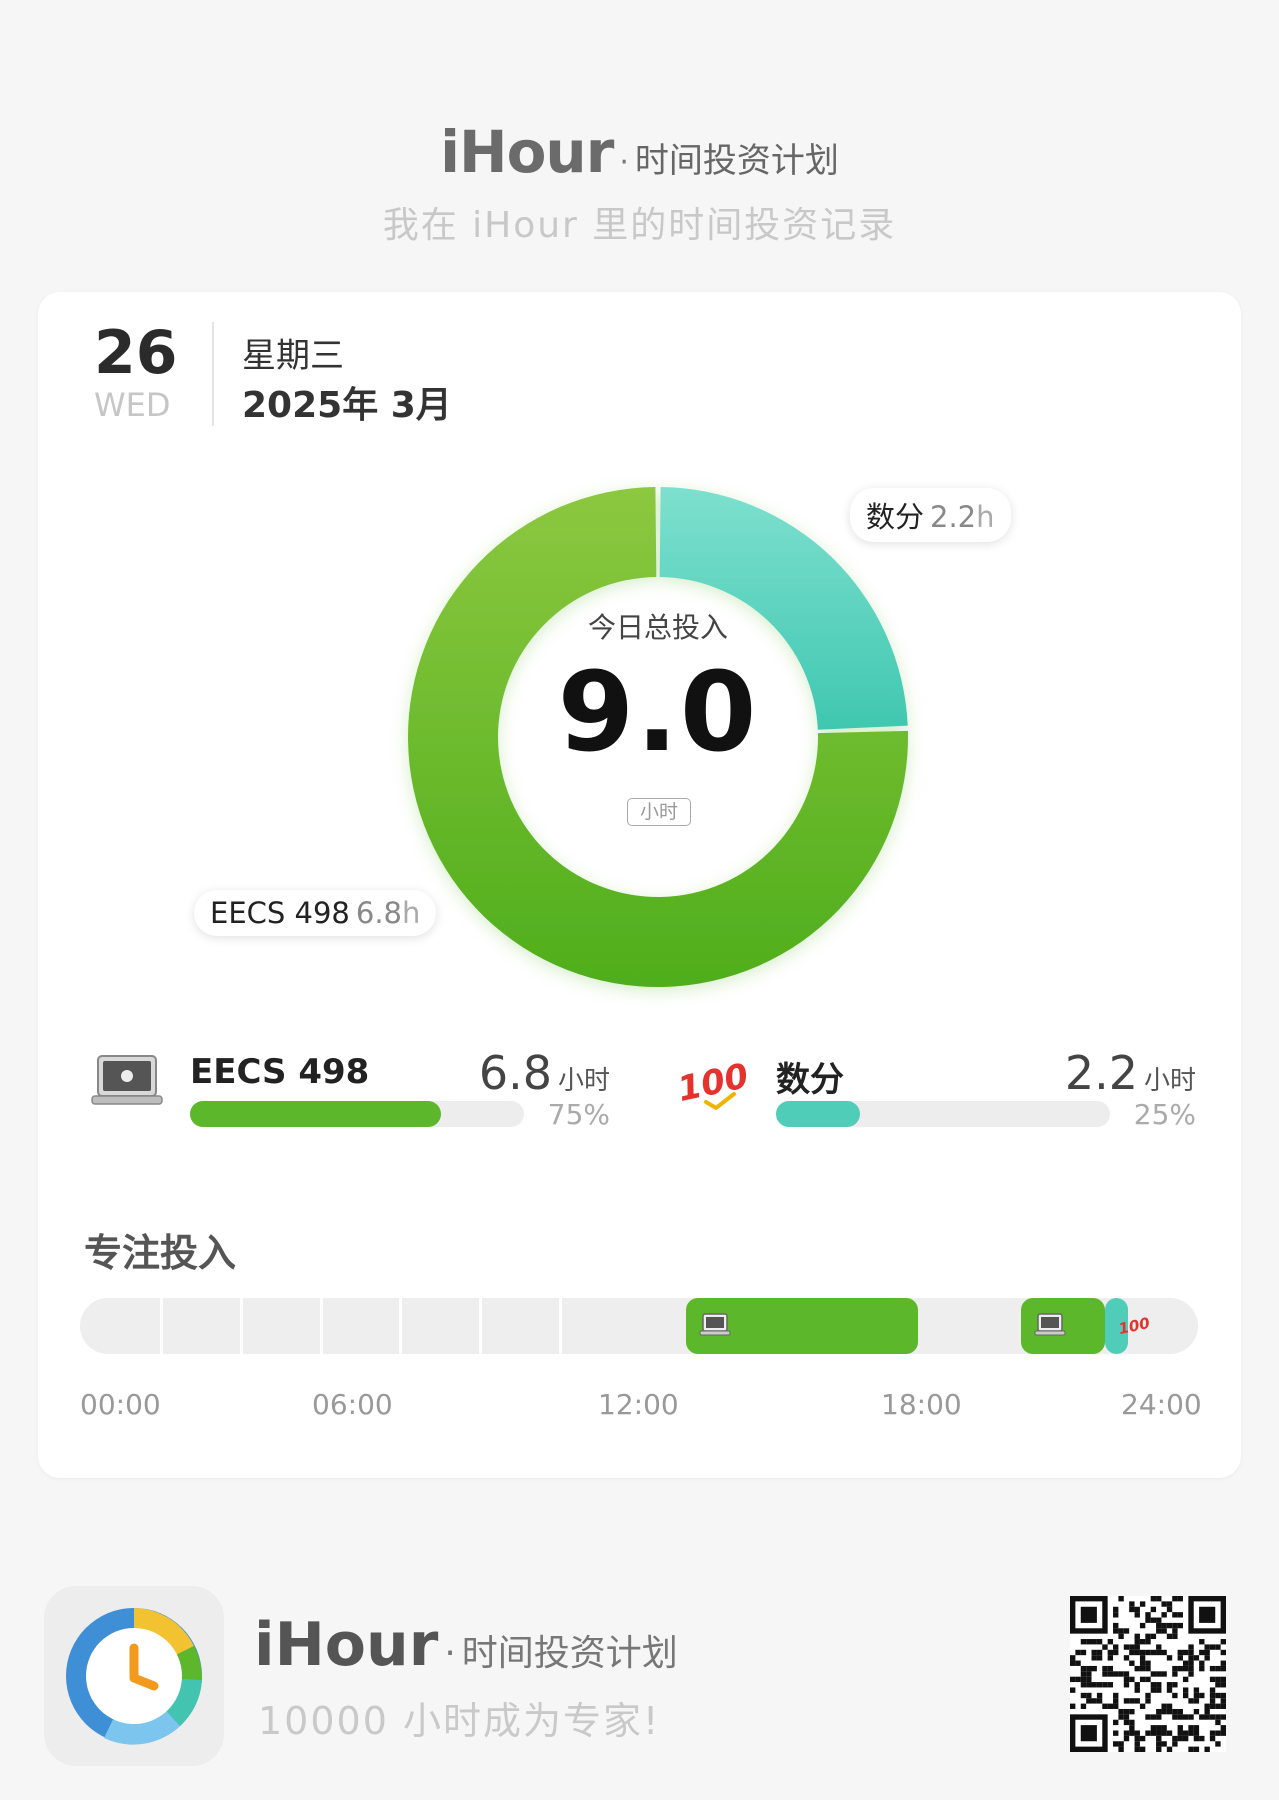  I want to click on timeline-tick-4: 24:00, so click(1161, 1404).